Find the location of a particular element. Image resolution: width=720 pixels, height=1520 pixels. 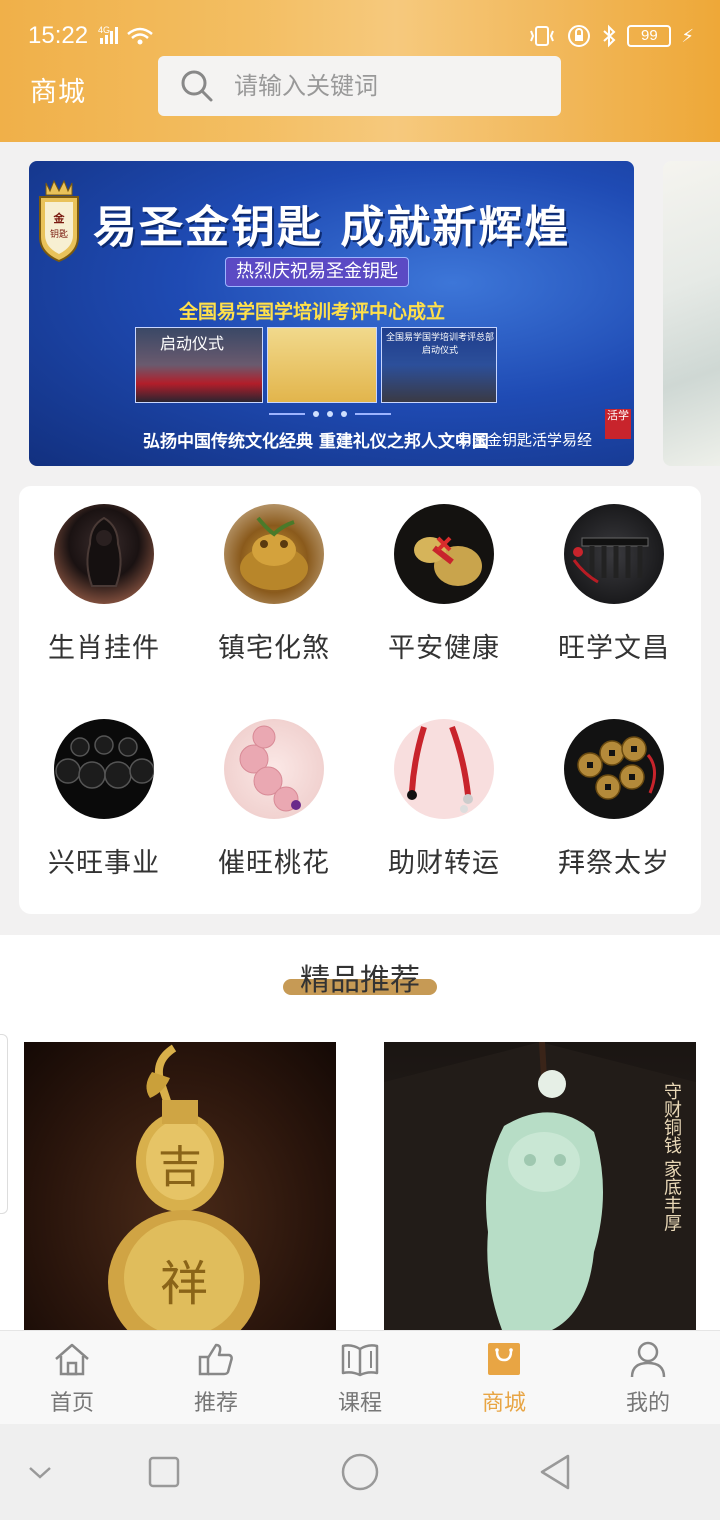

banner-subheadline: 全国易学国学培训考评中心成立 is located at coordinates (312, 312).